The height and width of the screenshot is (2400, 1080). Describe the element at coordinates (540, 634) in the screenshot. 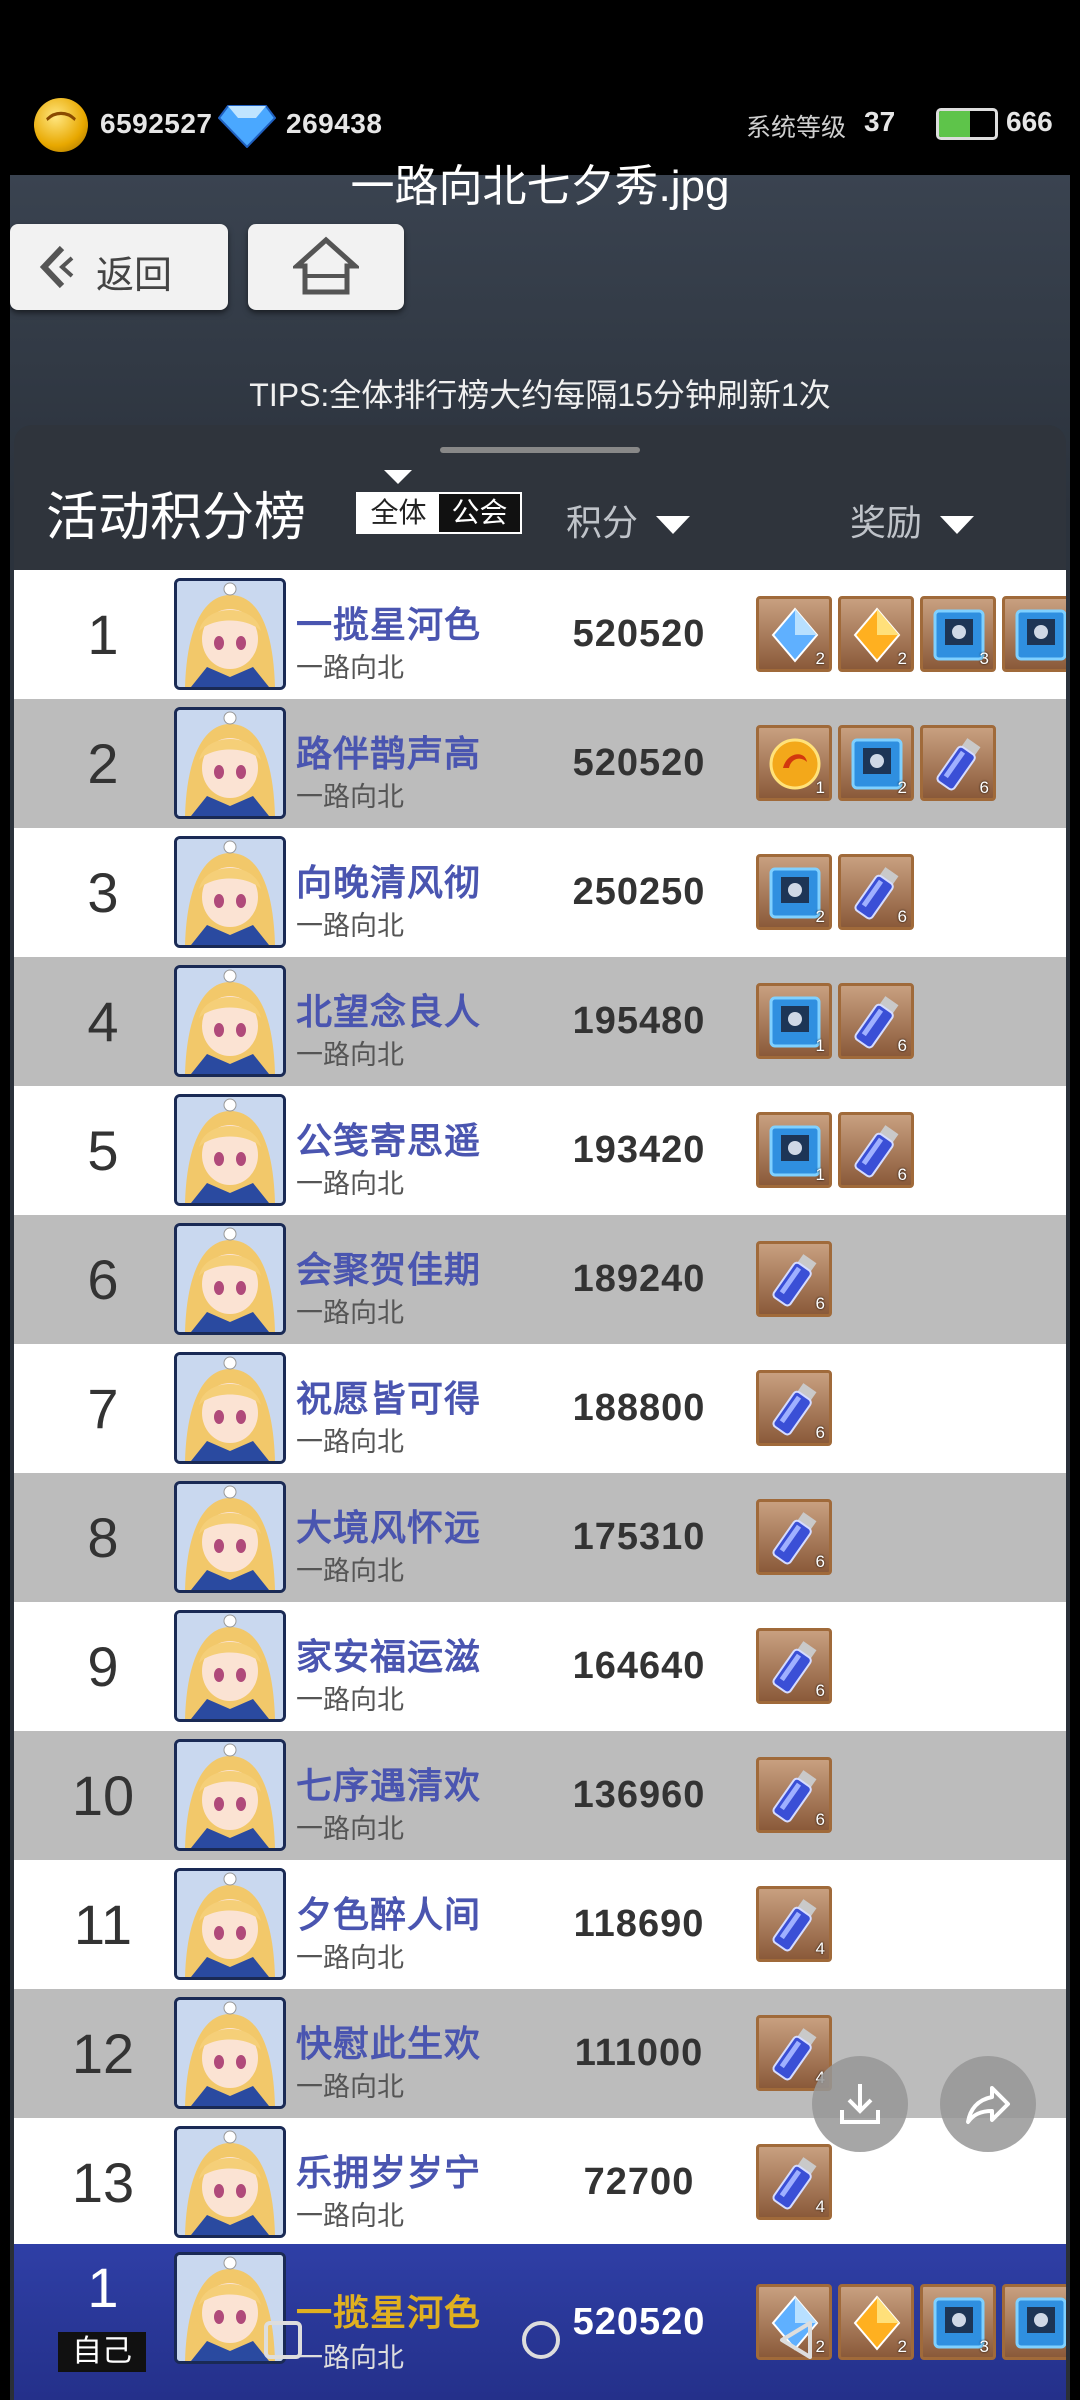

I see `leaderboard-row: 1 一揽星河色 一路向北 520520 2 2 3` at that location.